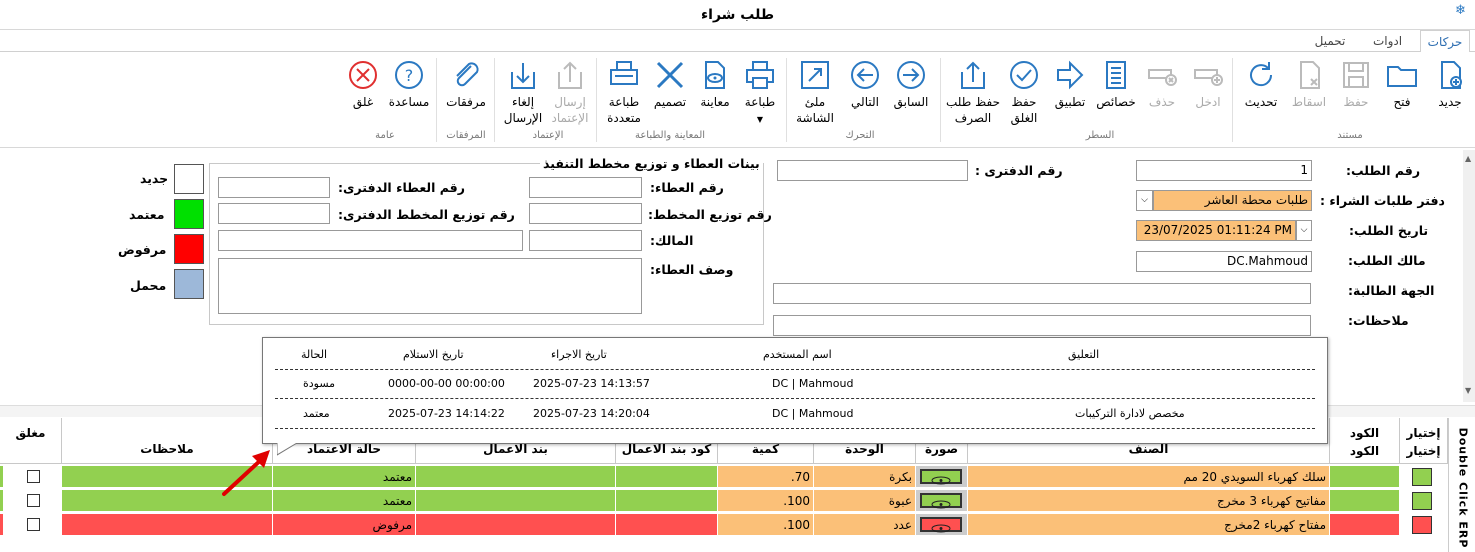  Describe the element at coordinates (466, 135) in the screenshot. I see `group-attachments: المرفقات` at that location.